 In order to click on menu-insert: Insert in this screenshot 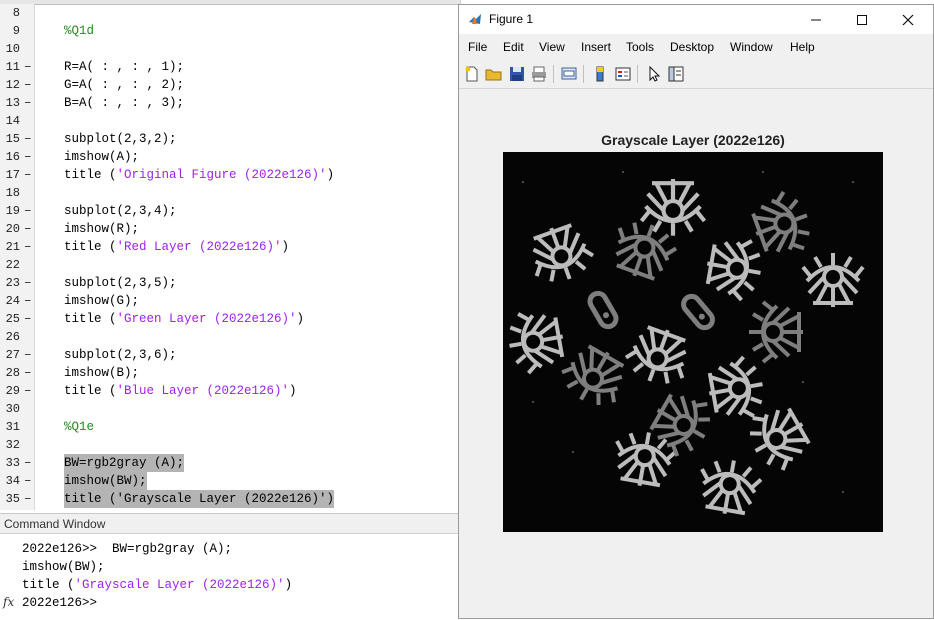, I will do `click(596, 47)`.